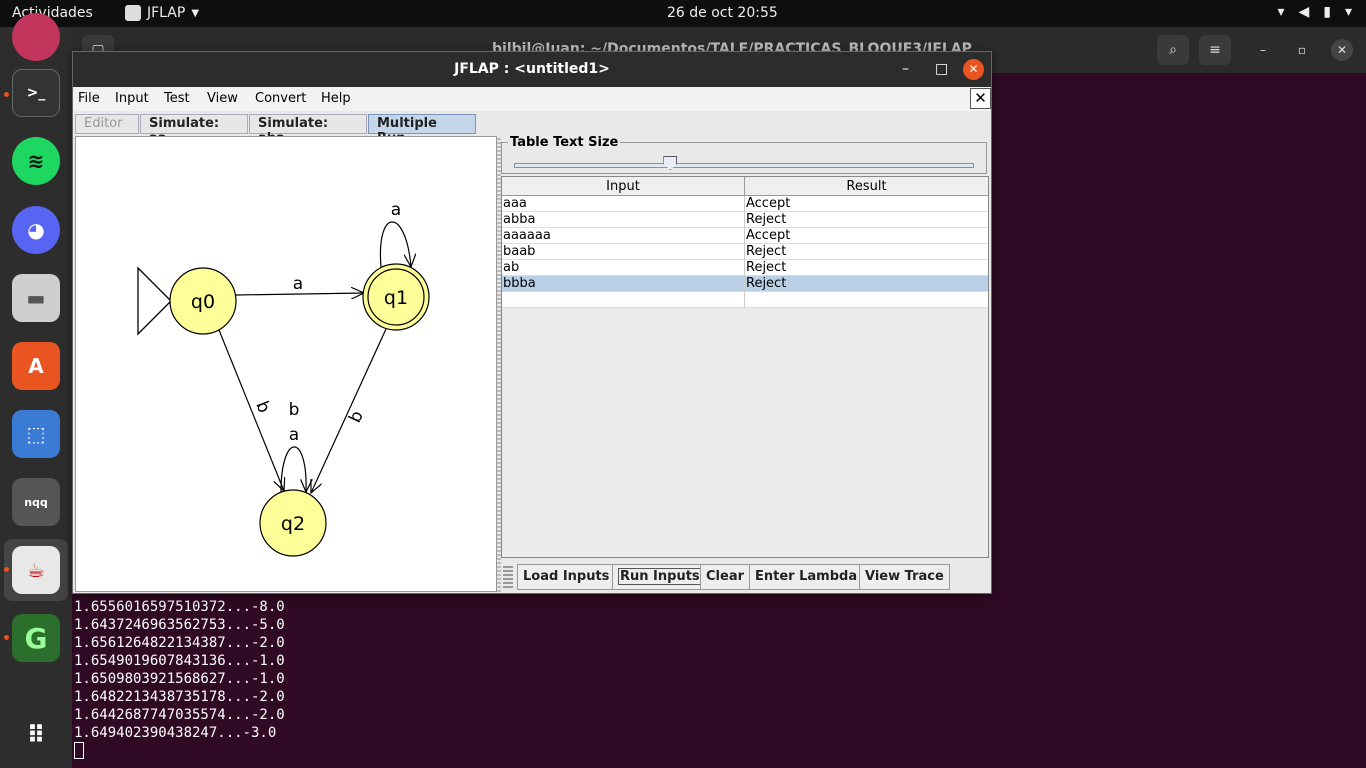 Image resolution: width=1366 pixels, height=768 pixels. I want to click on software-center-icon: A, so click(36, 366).